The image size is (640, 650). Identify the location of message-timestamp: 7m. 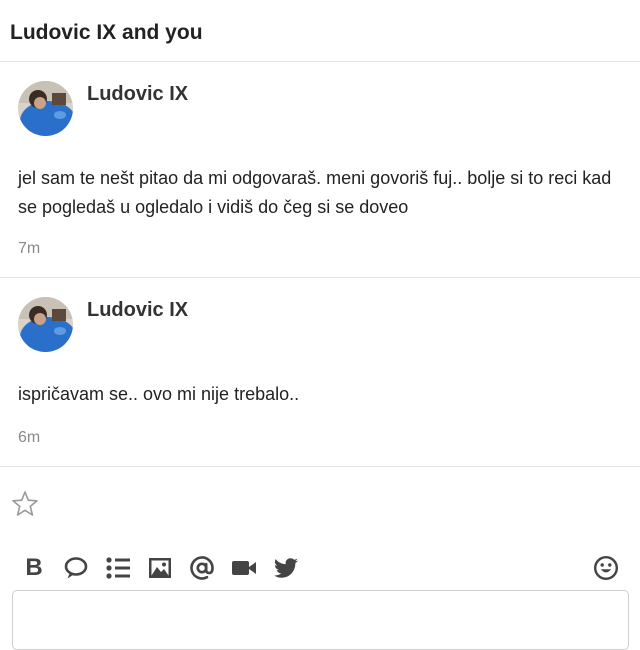
(29, 248).